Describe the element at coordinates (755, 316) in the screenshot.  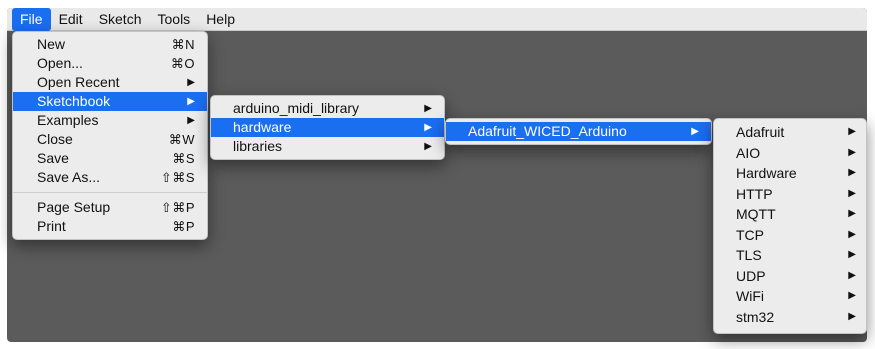
I see `menu-item-label: stm32` at that location.